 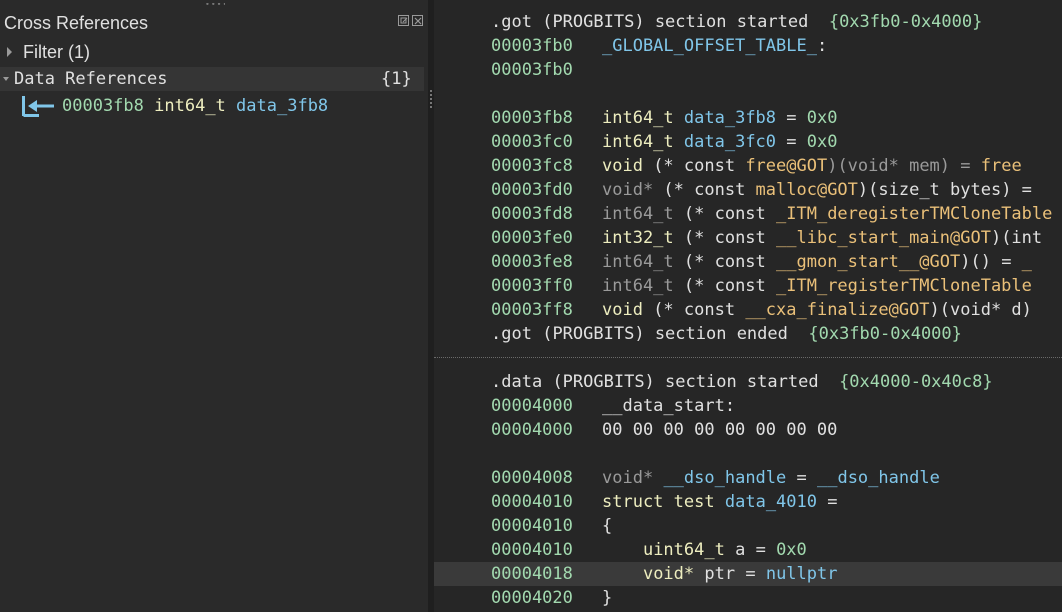 What do you see at coordinates (282, 106) in the screenshot?
I see `reference-name: data_3fb8` at bounding box center [282, 106].